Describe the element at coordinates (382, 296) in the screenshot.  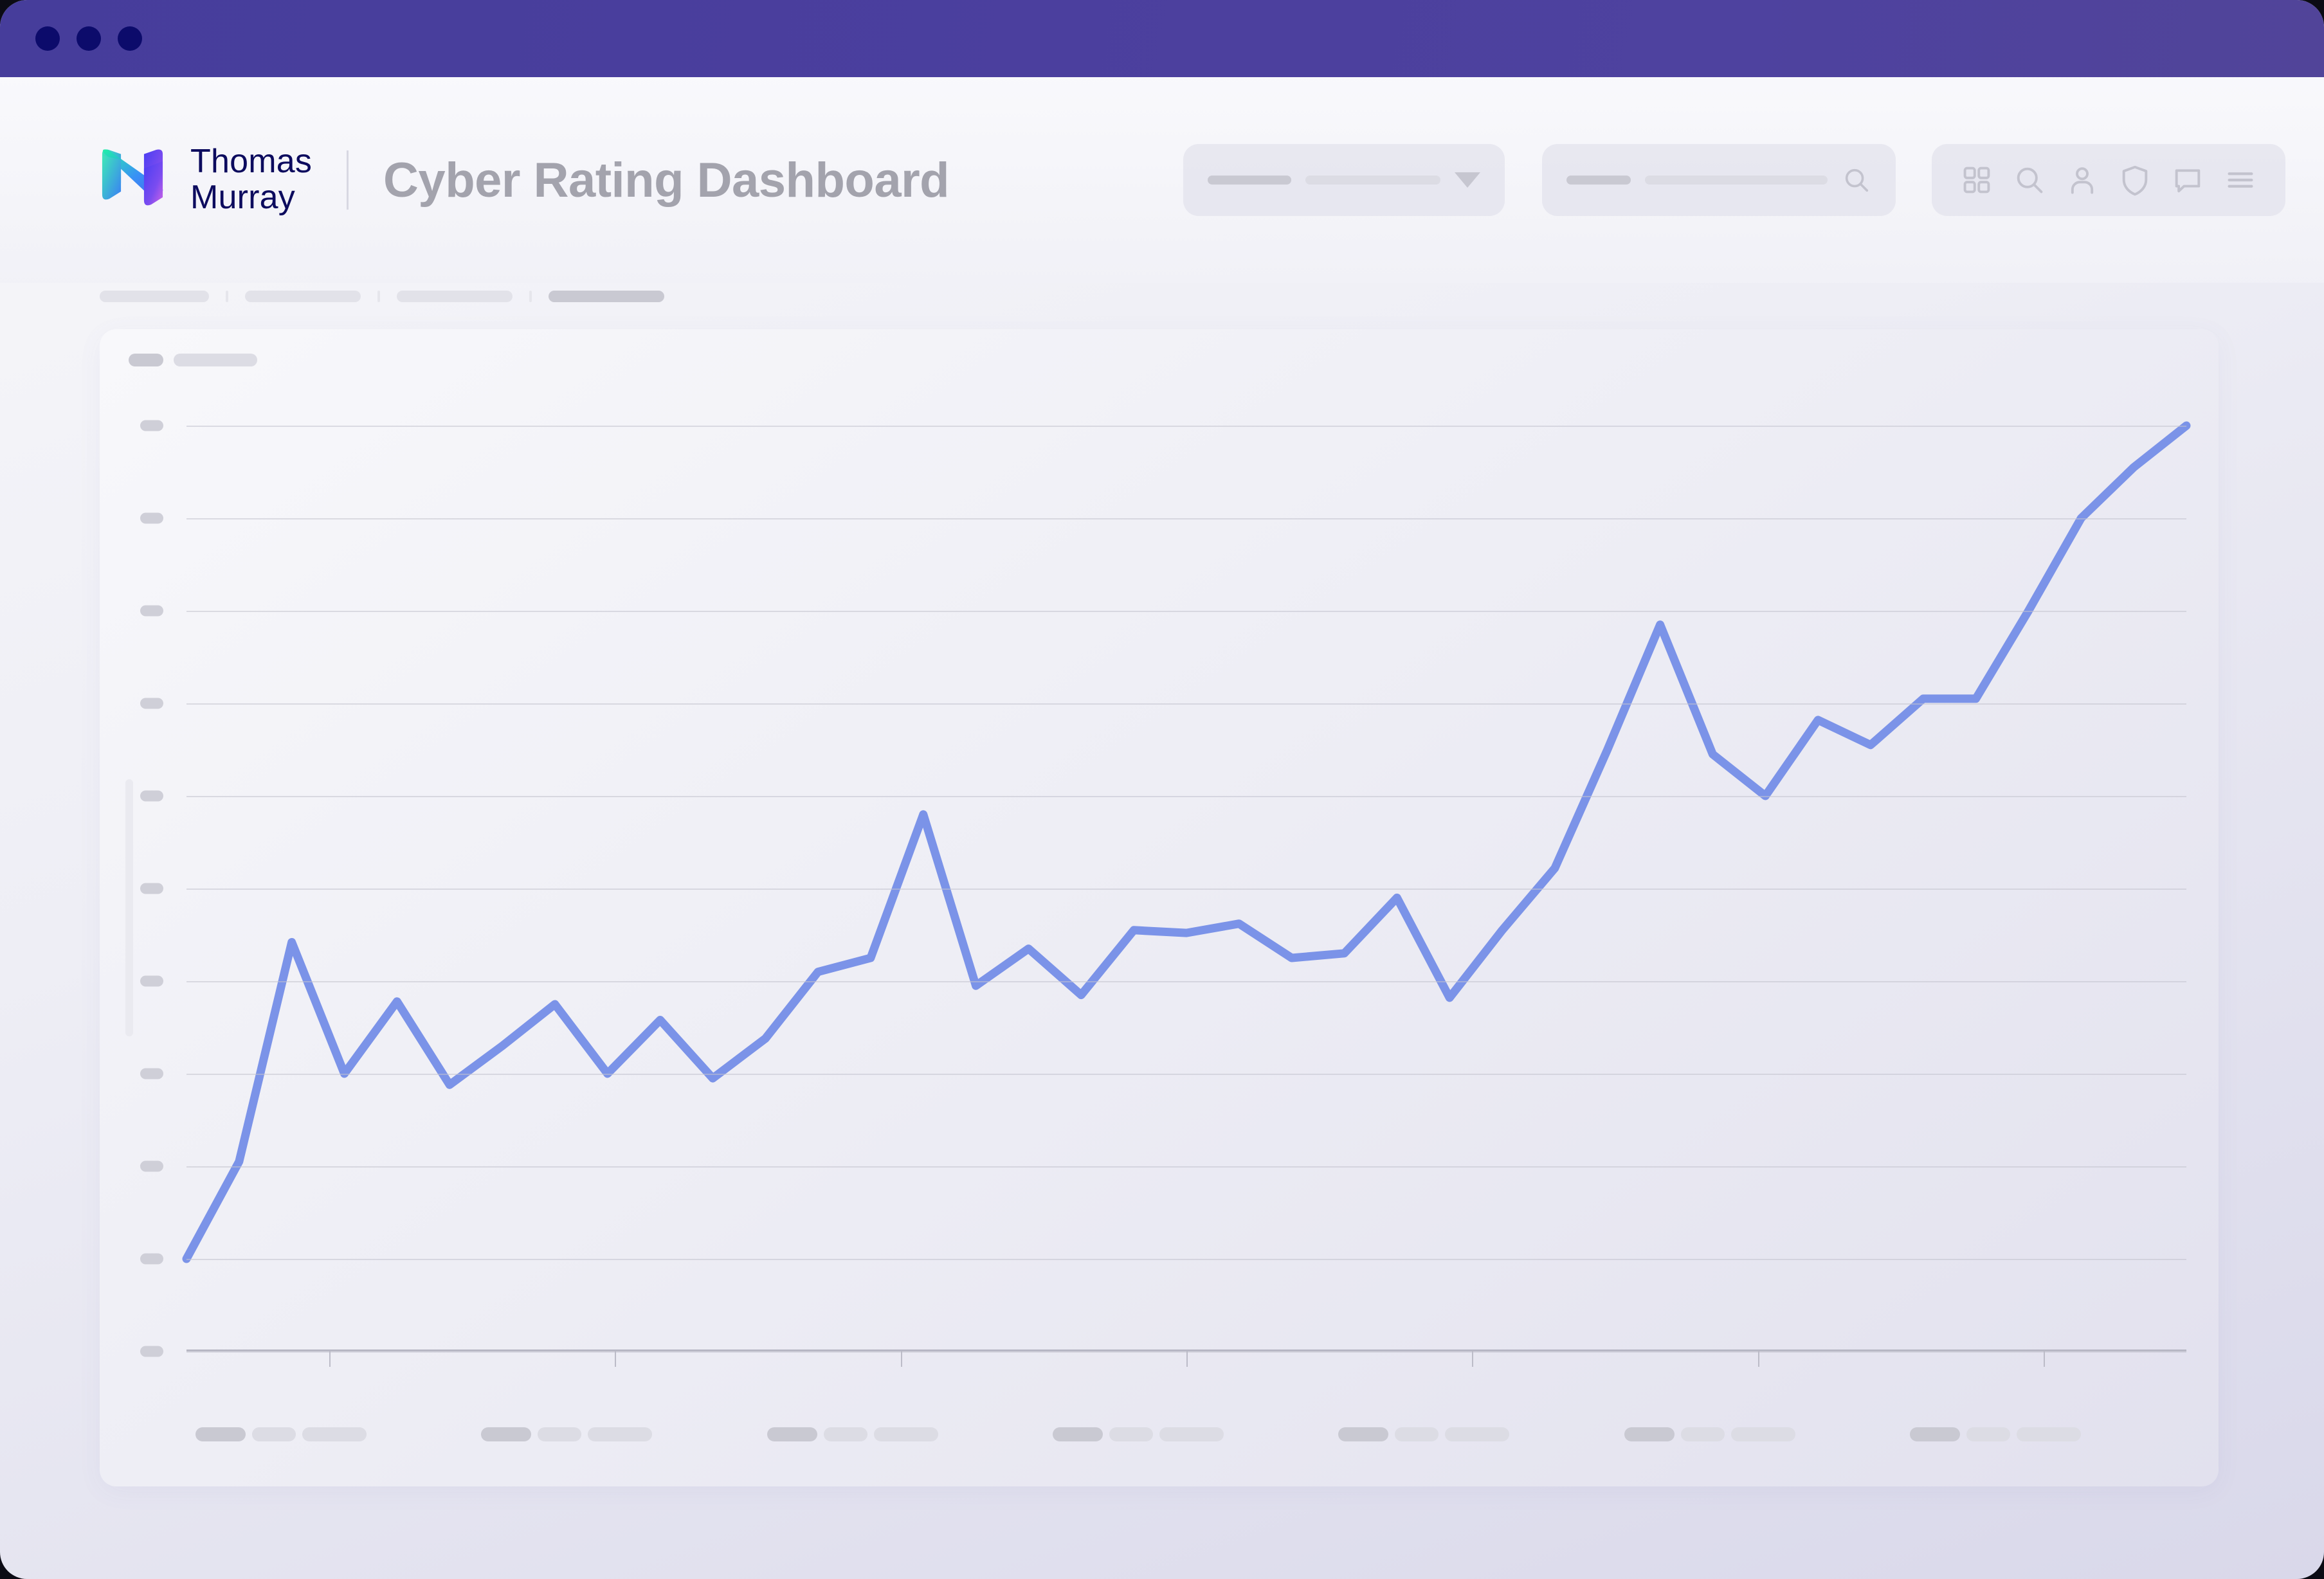
I see `breadcrumb` at that location.